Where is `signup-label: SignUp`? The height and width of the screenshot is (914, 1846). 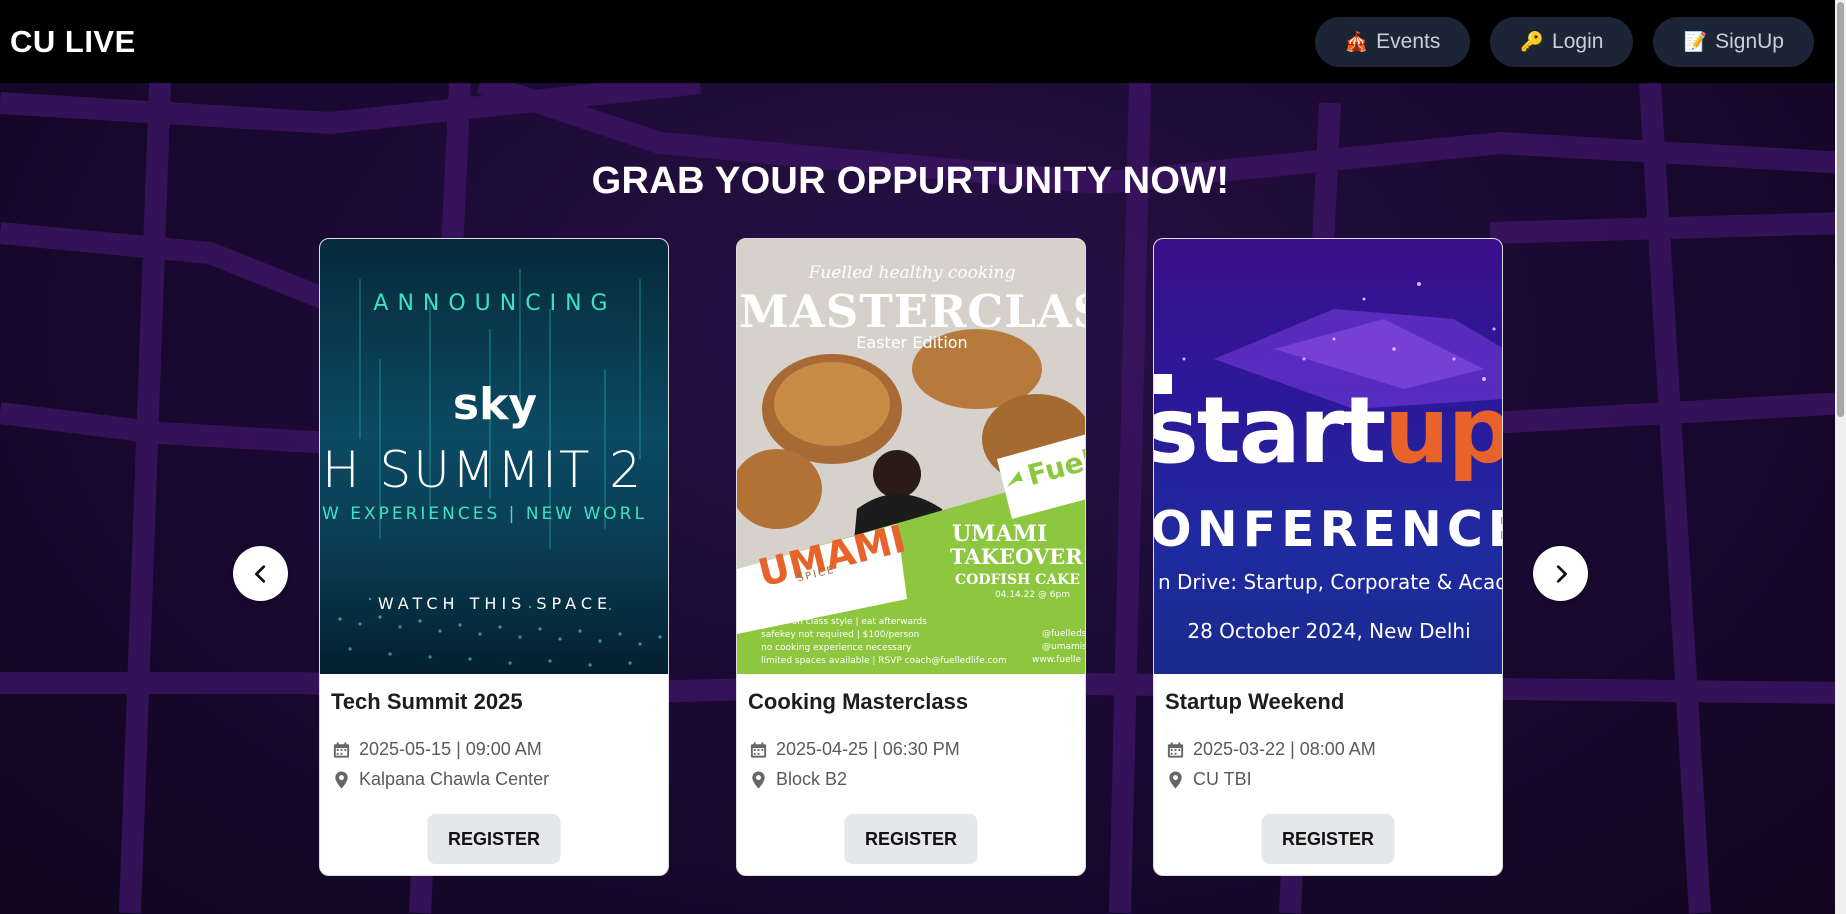 signup-label: SignUp is located at coordinates (1749, 41).